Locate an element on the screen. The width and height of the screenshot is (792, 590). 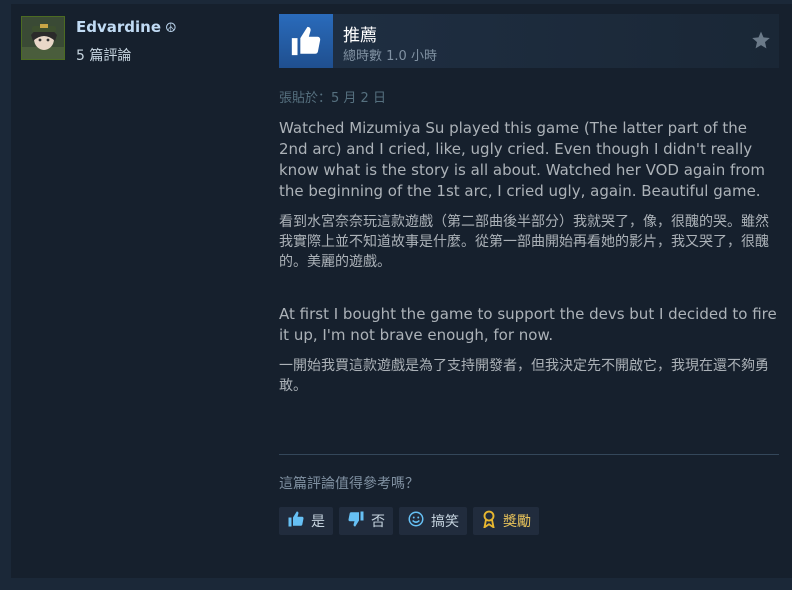
vote-funny-button: 搞笑 is located at coordinates (433, 521).